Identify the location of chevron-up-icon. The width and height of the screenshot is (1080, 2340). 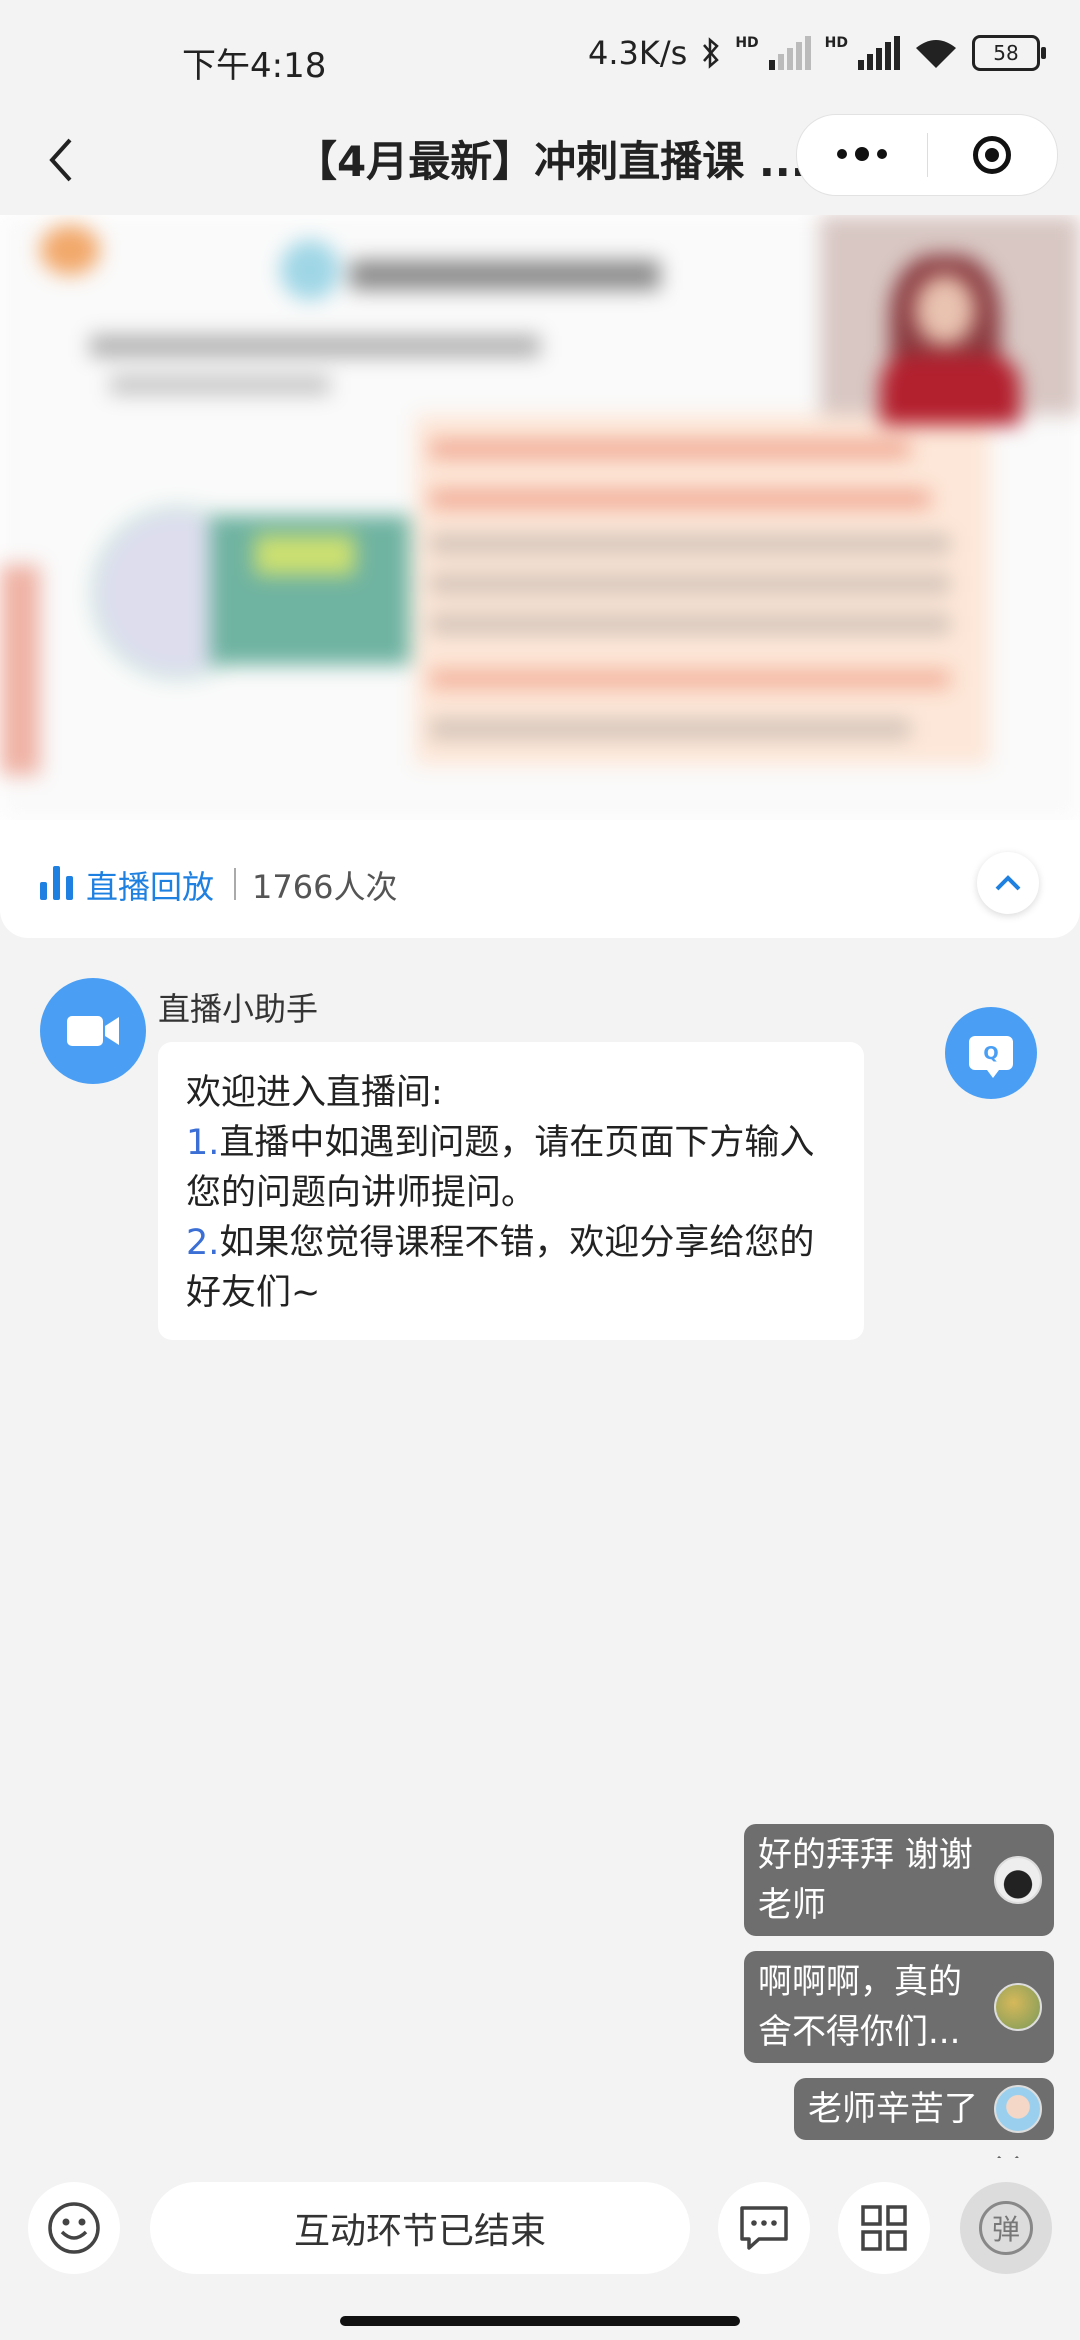
(1008, 883).